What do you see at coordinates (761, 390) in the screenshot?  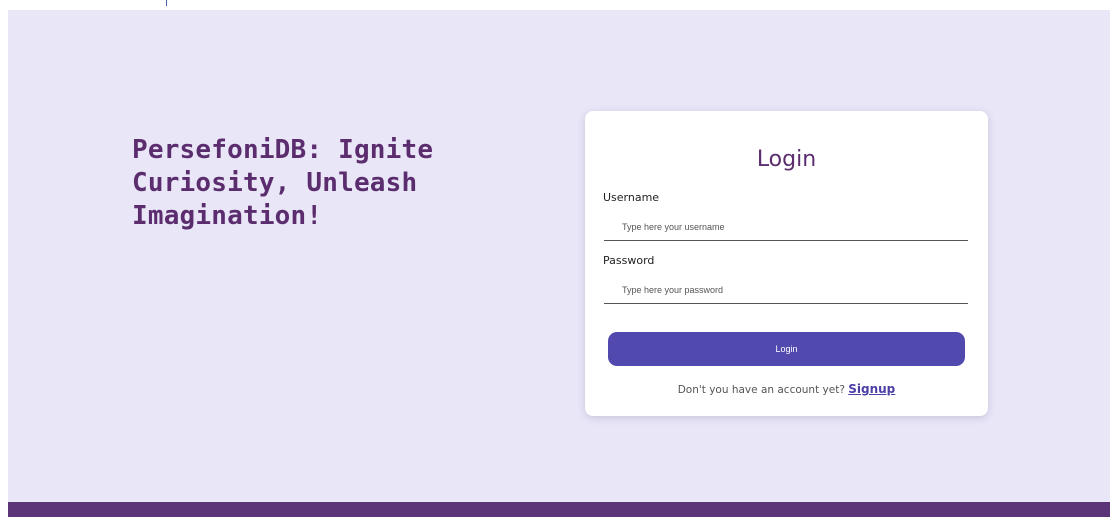 I see `signup-prompt-text: Don't you have an account yet?` at bounding box center [761, 390].